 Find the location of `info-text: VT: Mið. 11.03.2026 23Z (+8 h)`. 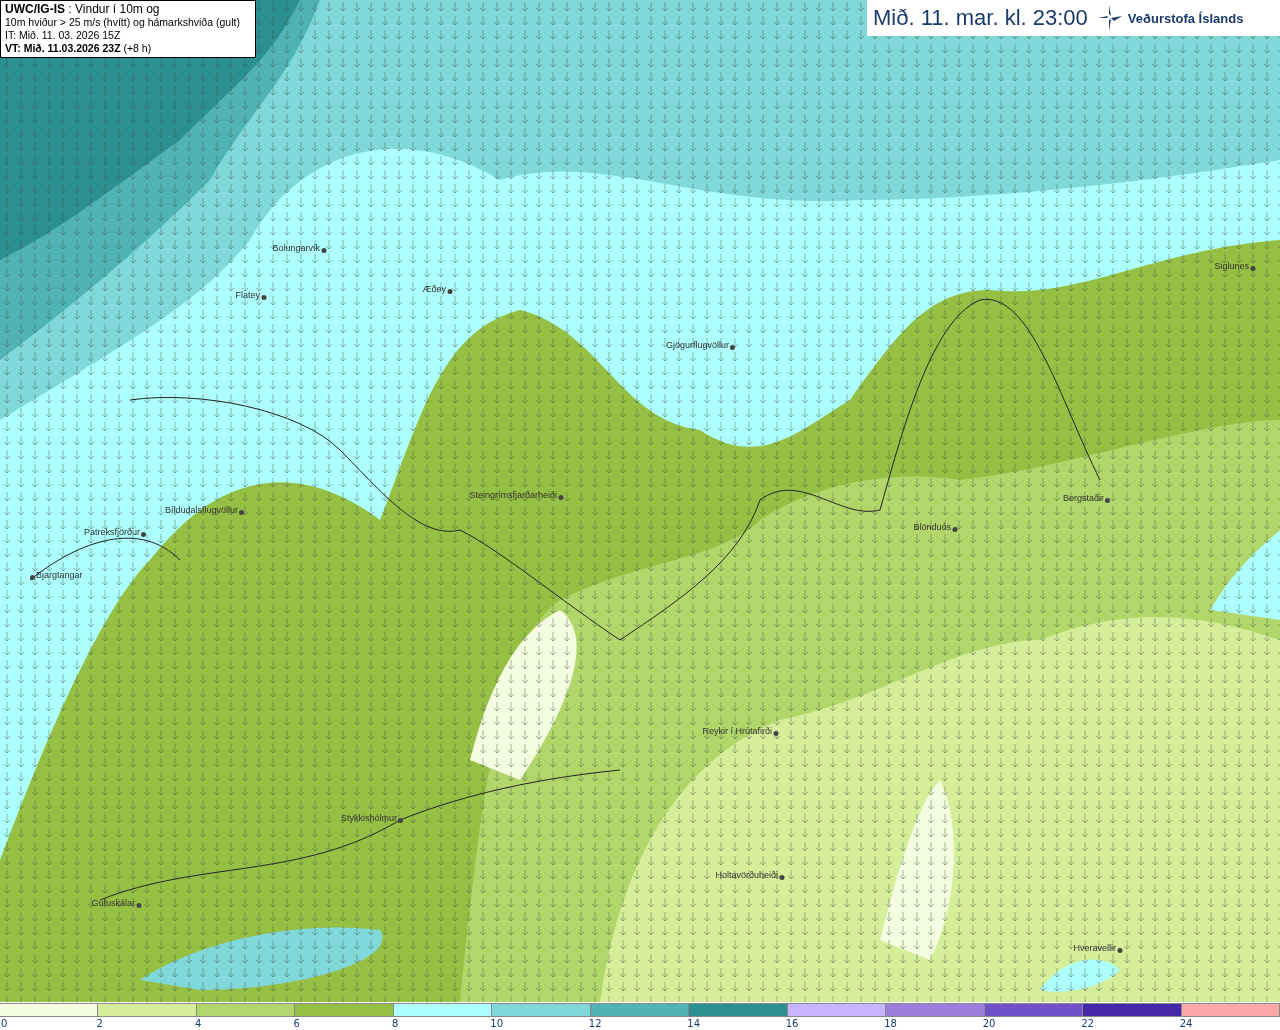

info-text: VT: Mið. 11.03.2026 23Z (+8 h) is located at coordinates (79, 48).